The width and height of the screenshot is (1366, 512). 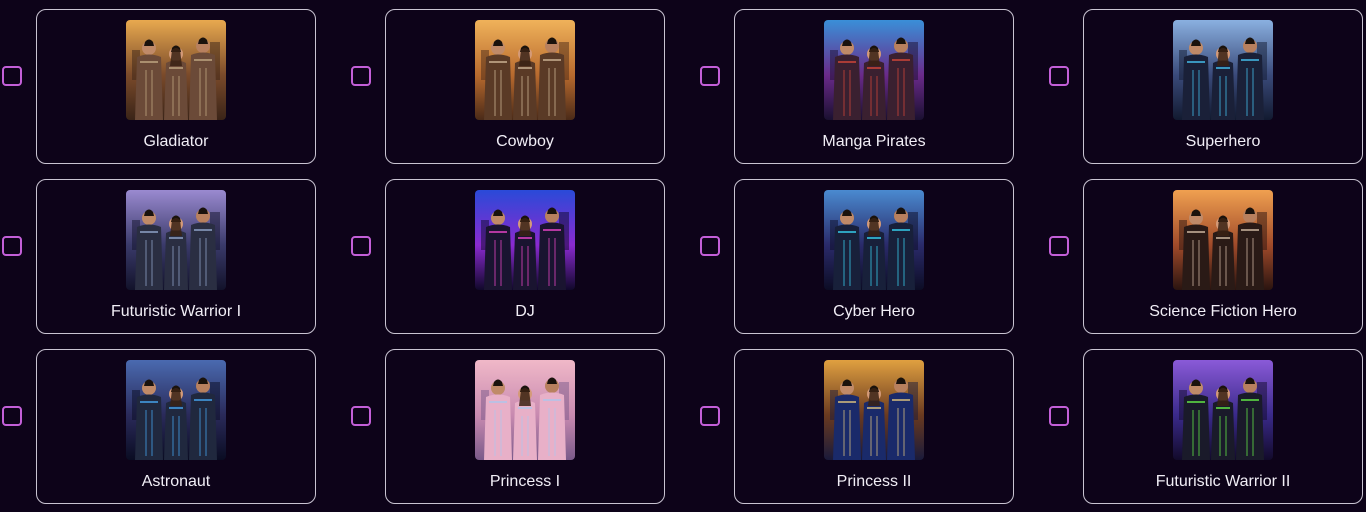 I want to click on style-label: Science Fiction Hero, so click(x=1223, y=311).